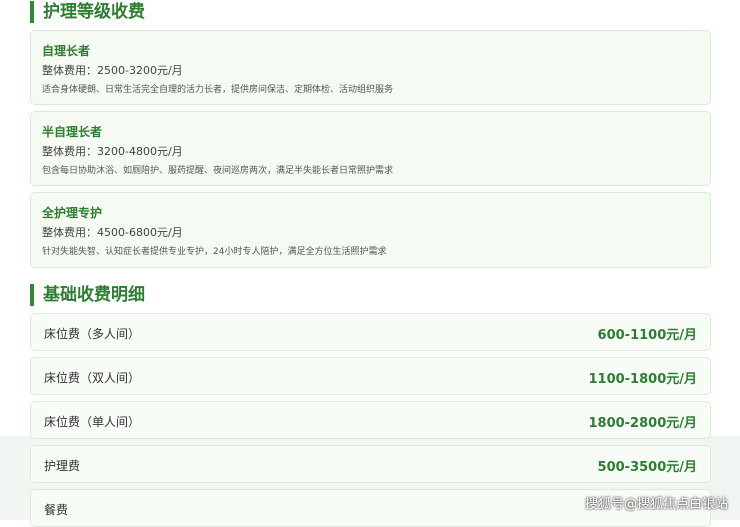 The height and width of the screenshot is (527, 740). What do you see at coordinates (92, 378) in the screenshot?
I see `fee-name: 床位费（双人间）` at bounding box center [92, 378].